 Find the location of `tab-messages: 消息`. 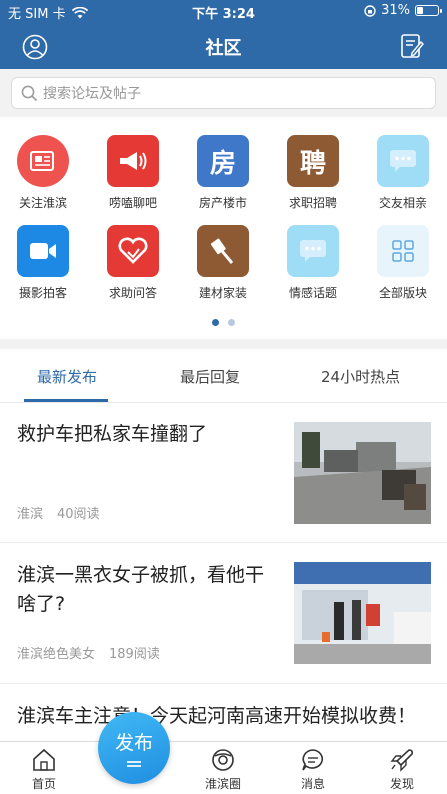

tab-messages: 消息 is located at coordinates (313, 770).